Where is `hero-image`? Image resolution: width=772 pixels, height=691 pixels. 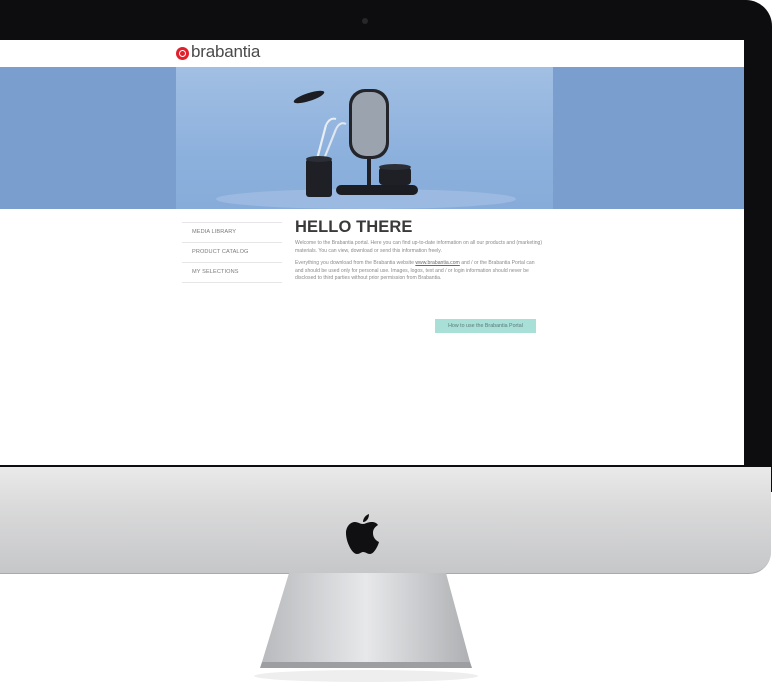
hero-image is located at coordinates (364, 138).